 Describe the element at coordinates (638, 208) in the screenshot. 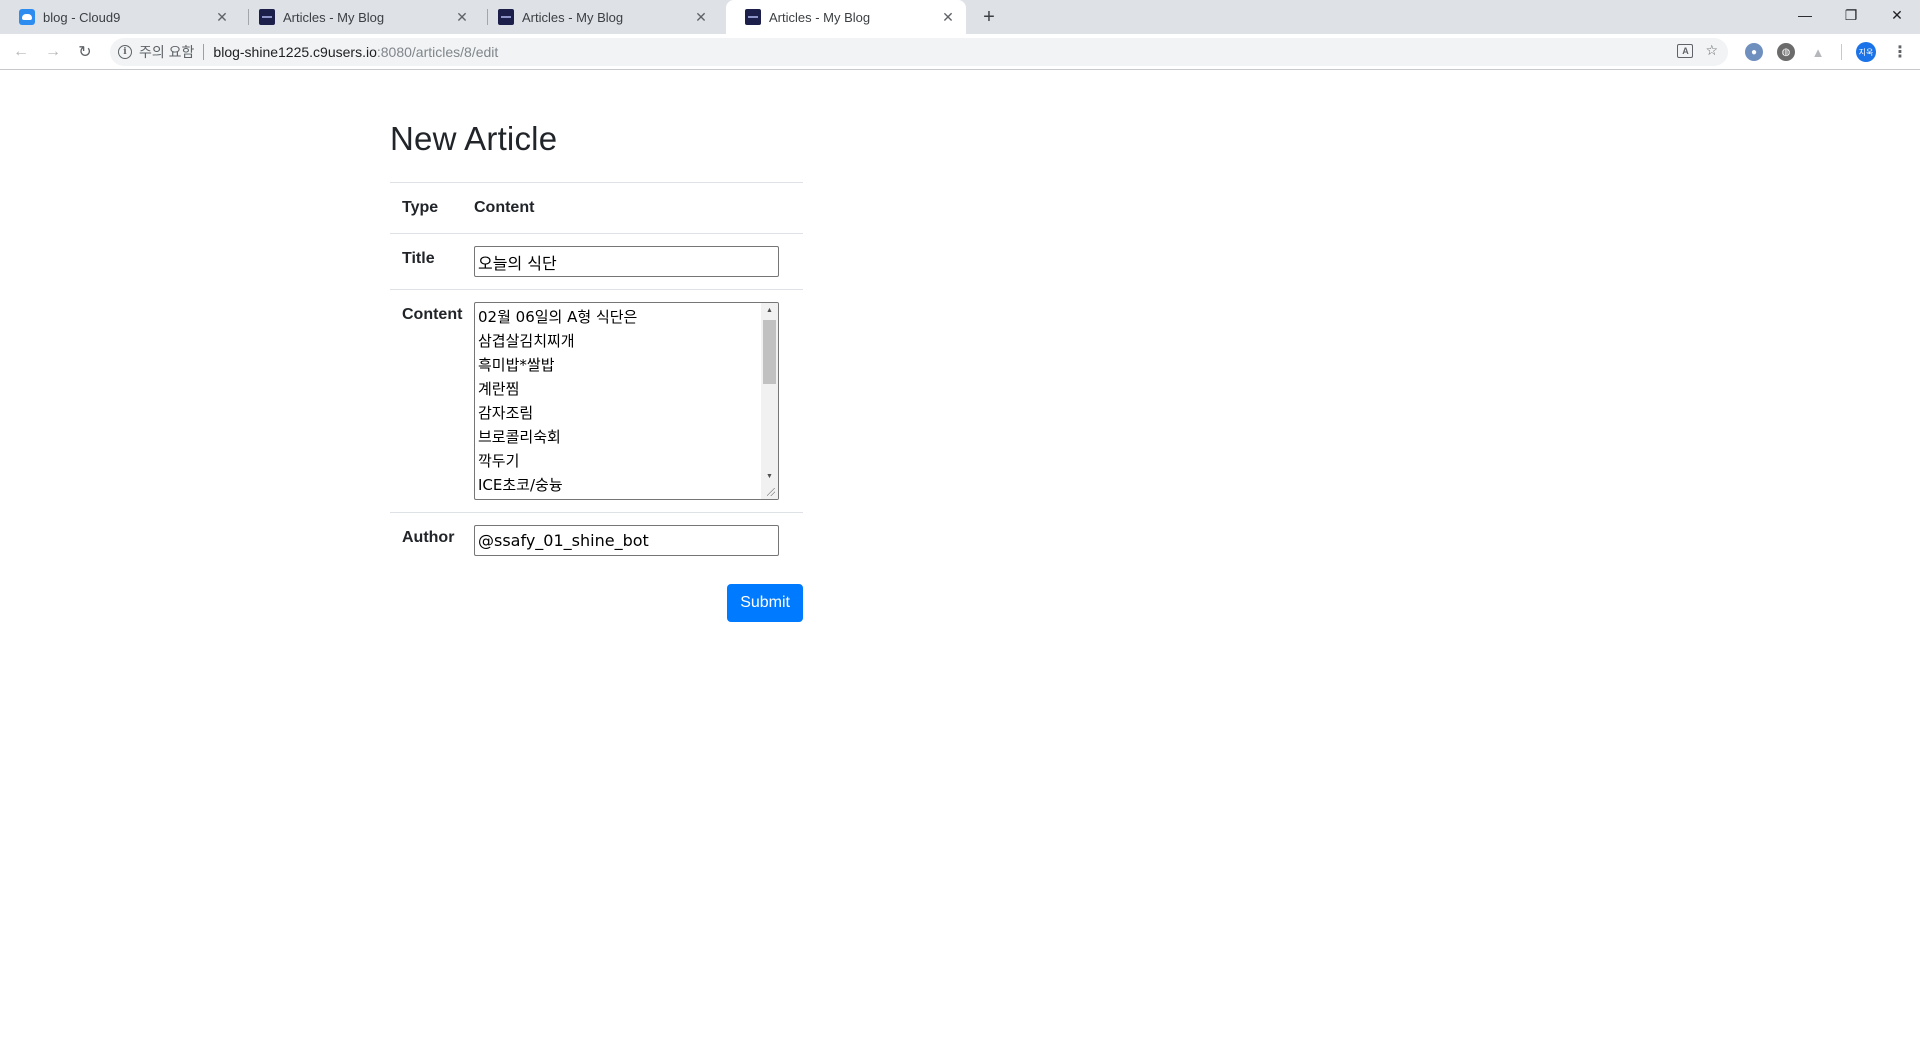

I see `column-header-content: Content` at that location.